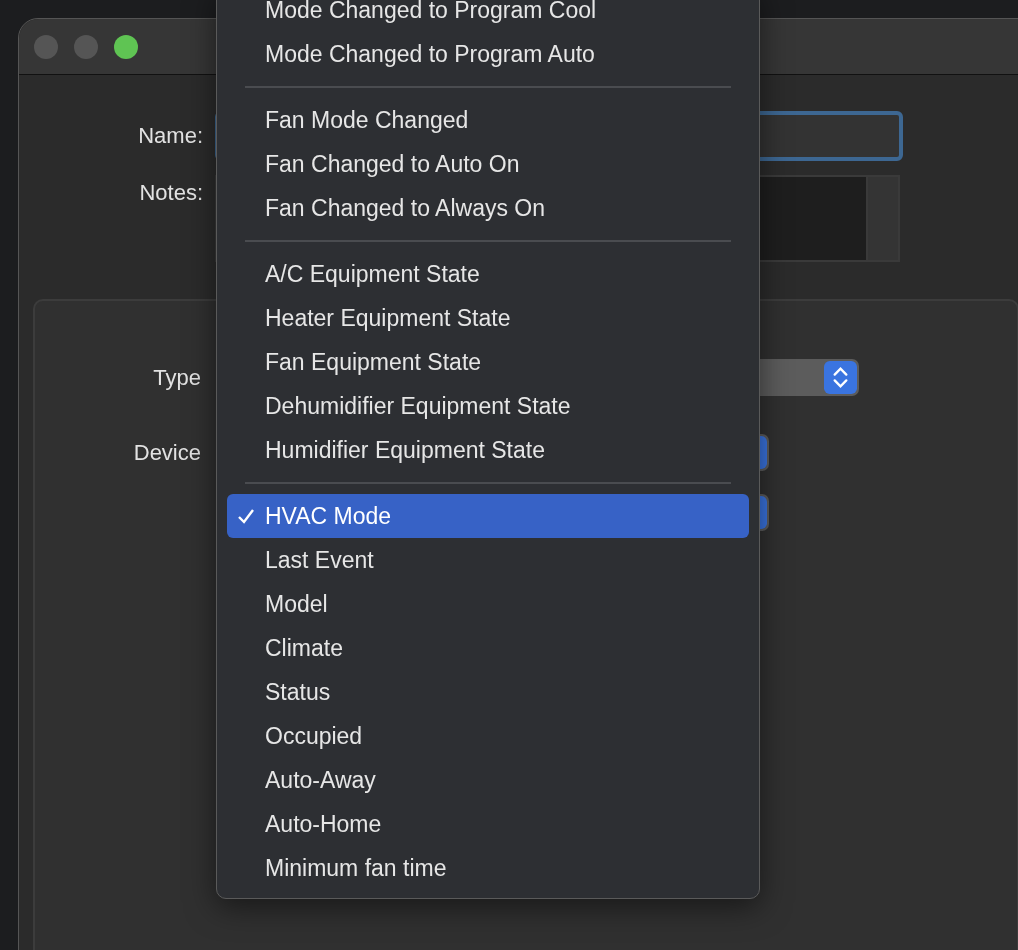 The image size is (1018, 950). Describe the element at coordinates (488, 54) in the screenshot. I see `menu-item: Mode Changed to Program Auto` at that location.